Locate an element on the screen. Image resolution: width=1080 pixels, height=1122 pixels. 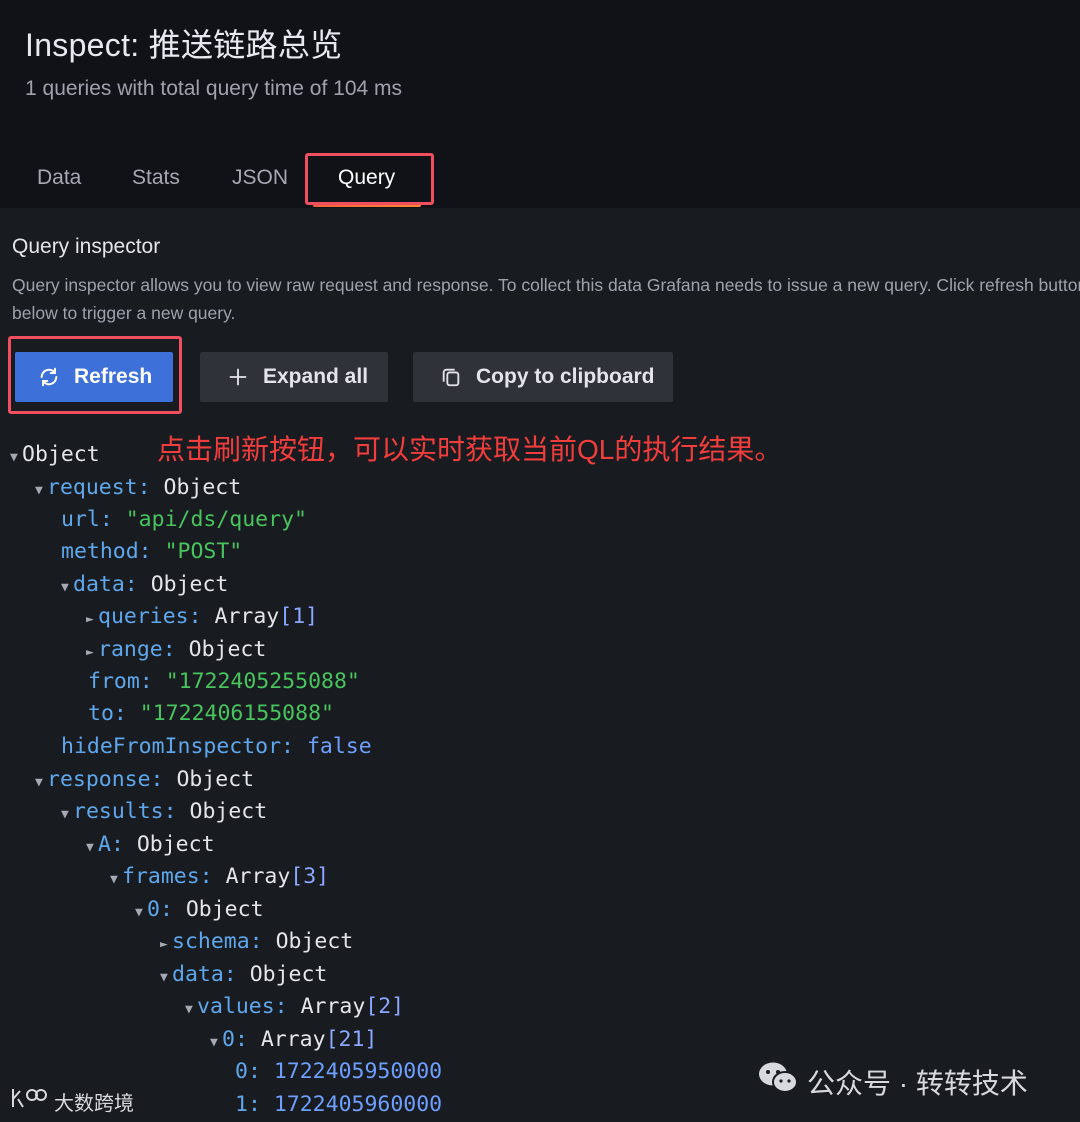
watermark-left: 大数跨境 is located at coordinates (72, 1101).